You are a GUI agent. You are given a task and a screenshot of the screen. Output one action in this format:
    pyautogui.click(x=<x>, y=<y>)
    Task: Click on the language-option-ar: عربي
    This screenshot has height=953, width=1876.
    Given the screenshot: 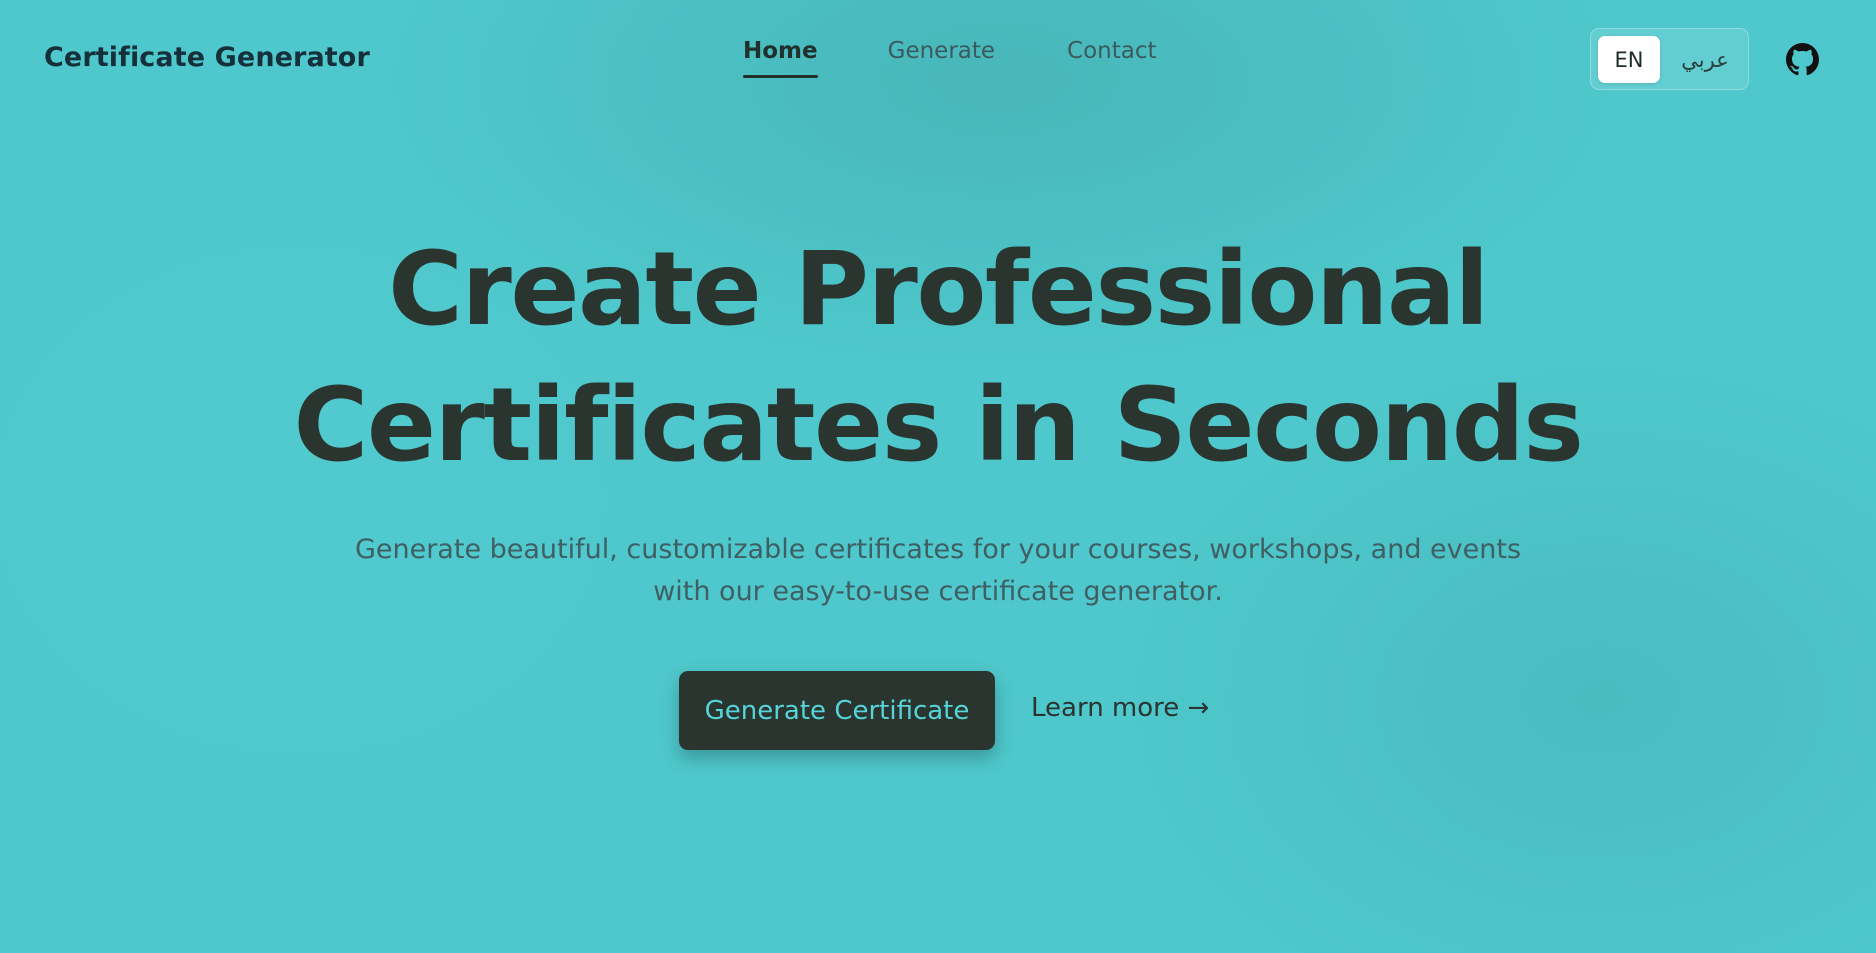 What is the action you would take?
    pyautogui.click(x=1705, y=59)
    